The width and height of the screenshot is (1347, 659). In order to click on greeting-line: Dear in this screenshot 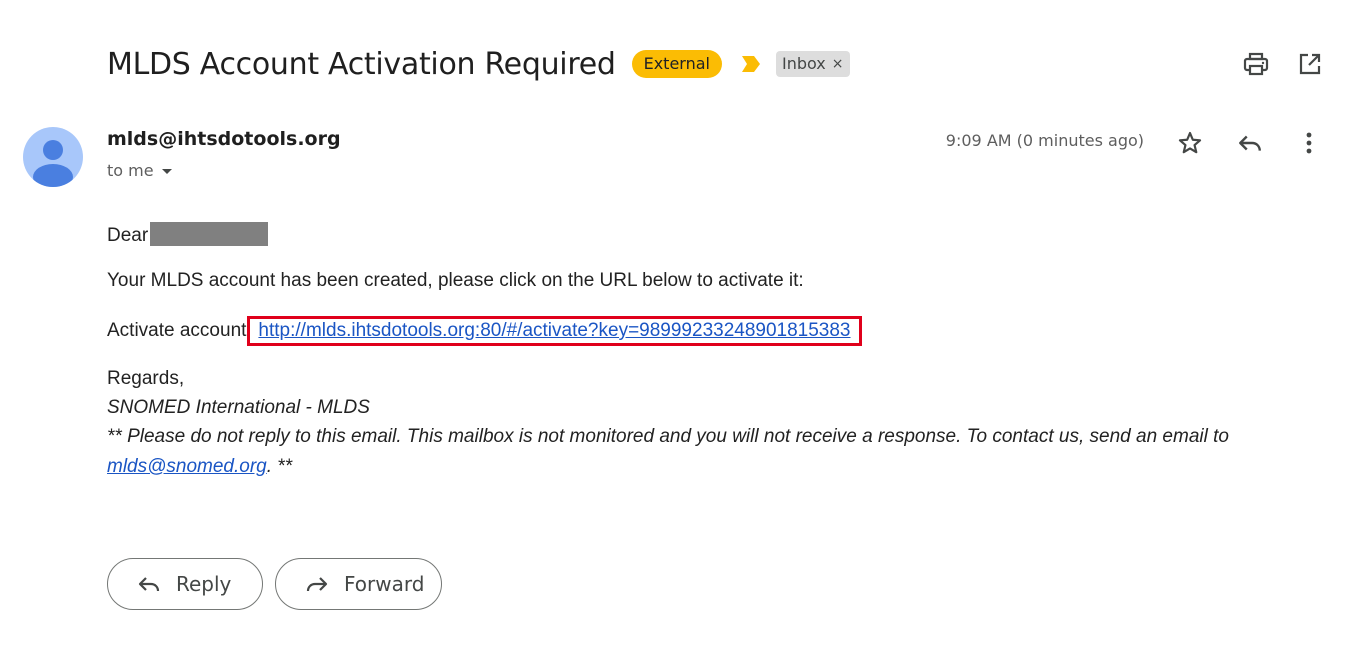, I will do `click(188, 234)`.